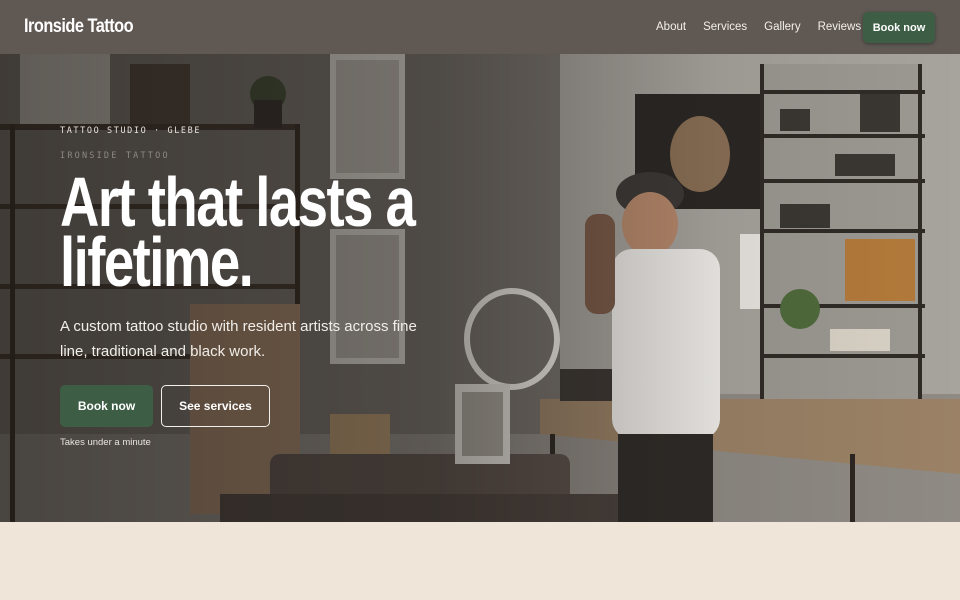 This screenshot has width=960, height=600. What do you see at coordinates (839, 27) in the screenshot?
I see `nav-link-reviews: Reviews` at bounding box center [839, 27].